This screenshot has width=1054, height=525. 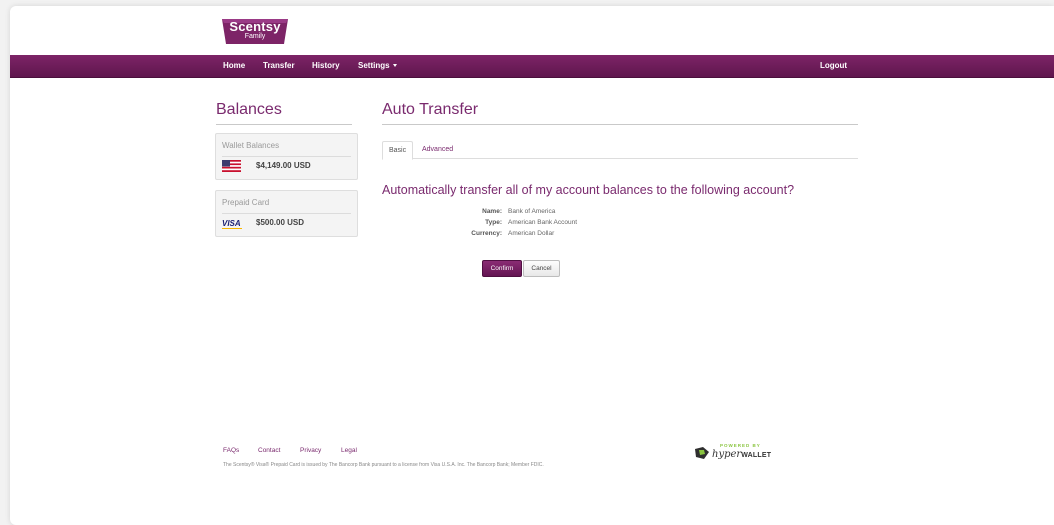 What do you see at coordinates (727, 454) in the screenshot?
I see `hyperwallet-hyper: hyper` at bounding box center [727, 454].